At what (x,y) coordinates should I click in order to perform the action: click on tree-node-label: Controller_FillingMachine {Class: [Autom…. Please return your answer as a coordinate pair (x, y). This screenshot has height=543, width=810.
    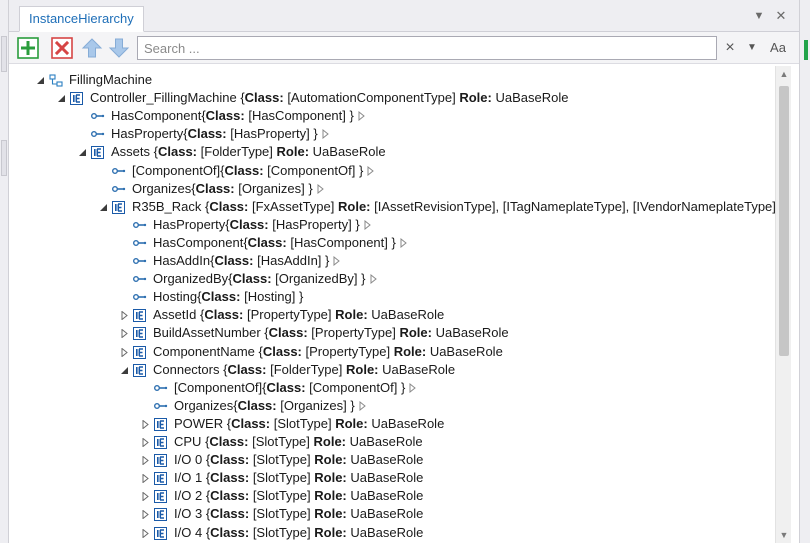
    Looking at the image, I should click on (329, 98).